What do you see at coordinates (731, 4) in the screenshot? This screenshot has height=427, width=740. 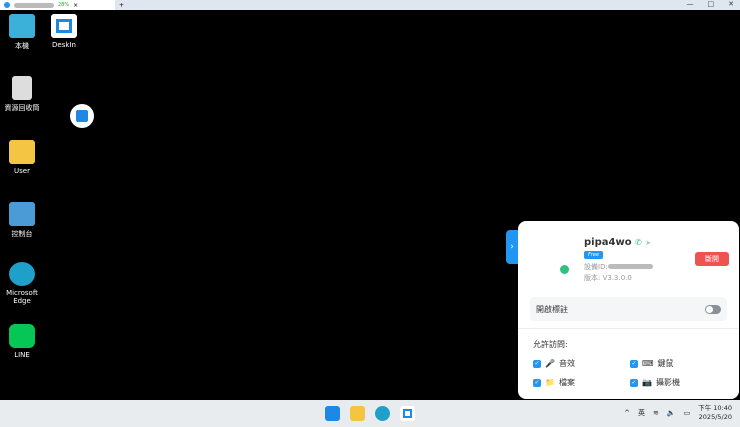 I see `close-button: ✕` at bounding box center [731, 4].